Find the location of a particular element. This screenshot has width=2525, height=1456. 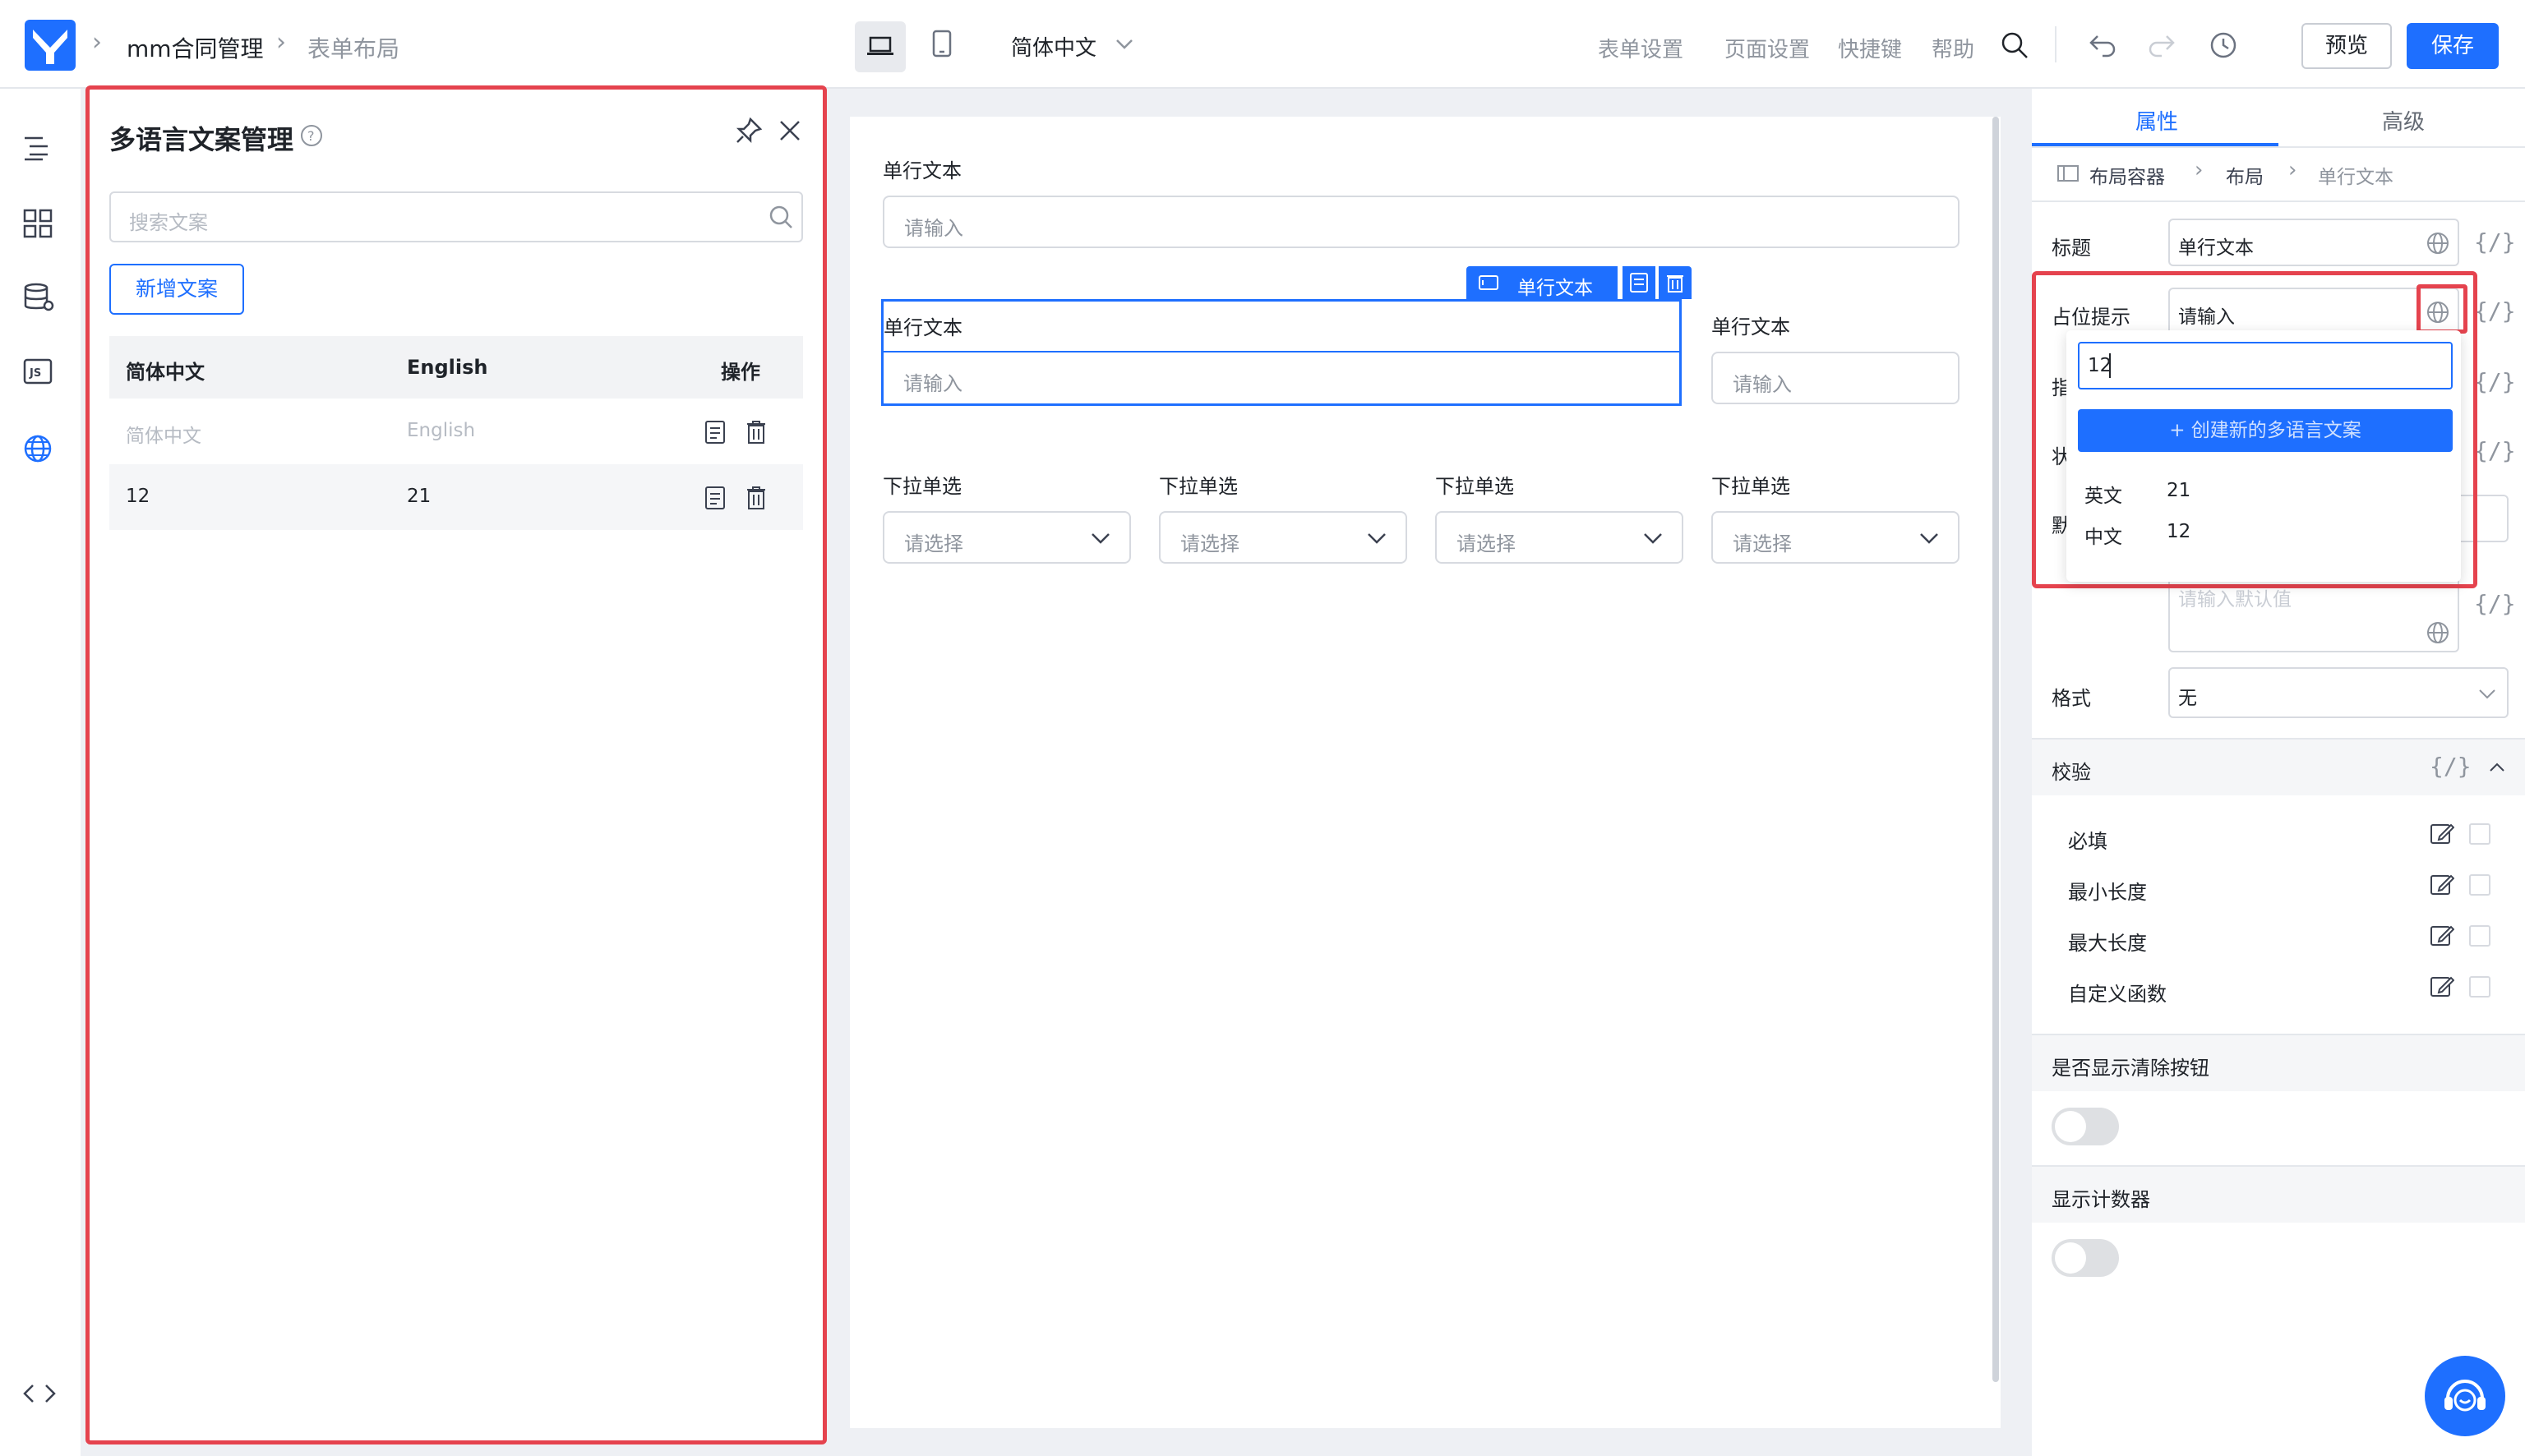

undo-icon is located at coordinates (2102, 45).